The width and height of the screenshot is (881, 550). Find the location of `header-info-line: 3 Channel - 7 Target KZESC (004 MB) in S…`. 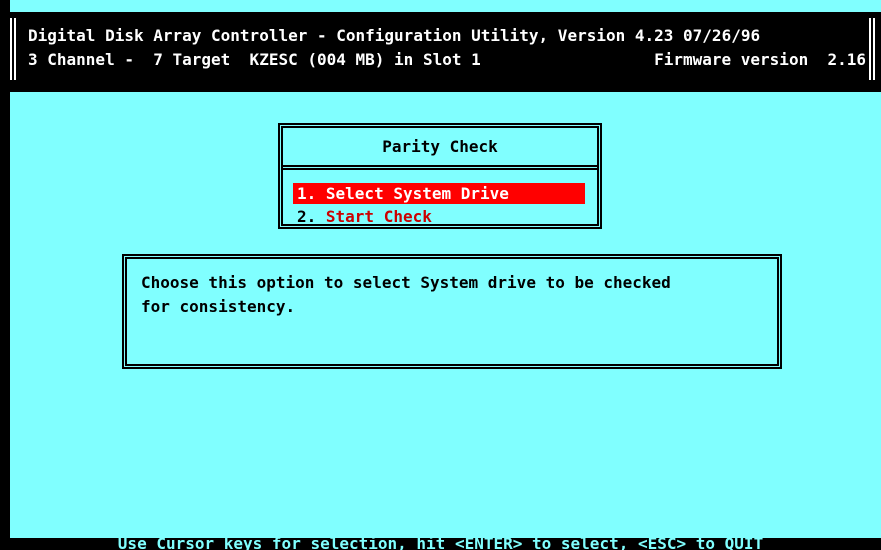

header-info-line: 3 Channel - 7 Target KZESC (004 MB) in S… is located at coordinates (445, 60).